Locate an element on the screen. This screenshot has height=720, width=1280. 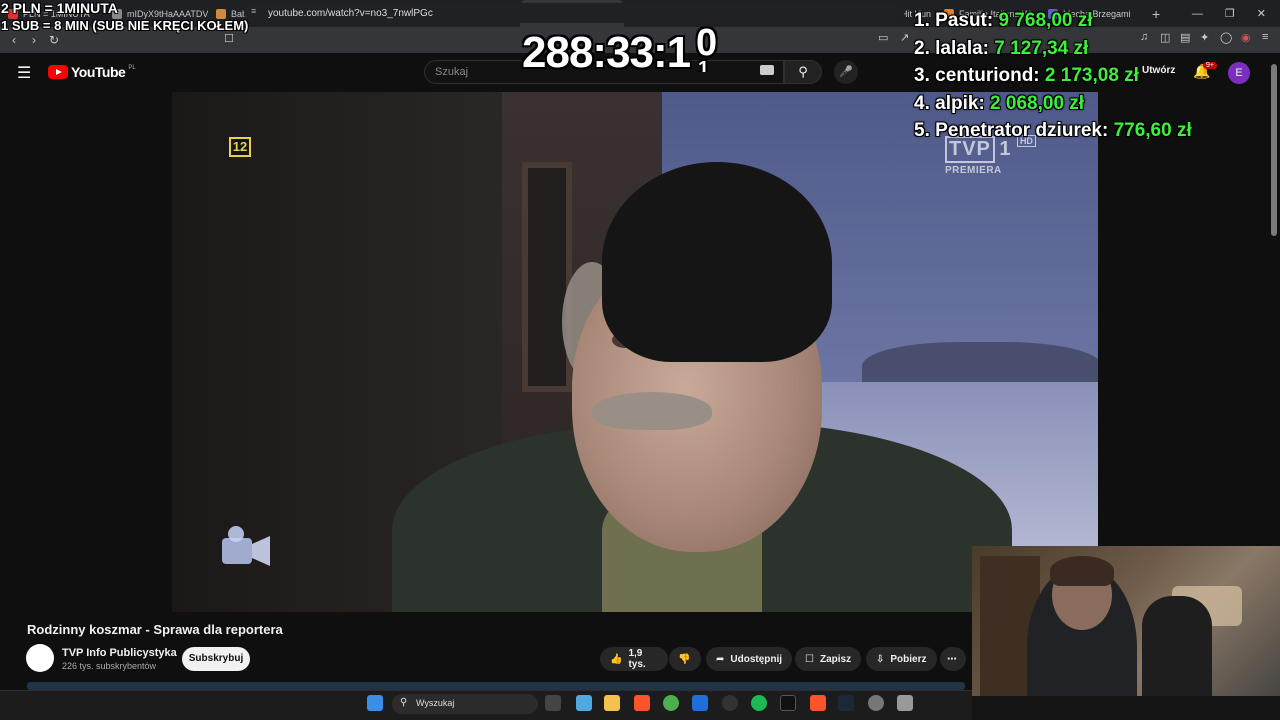
leaderboard-rank: 1. is located at coordinates (922, 20).